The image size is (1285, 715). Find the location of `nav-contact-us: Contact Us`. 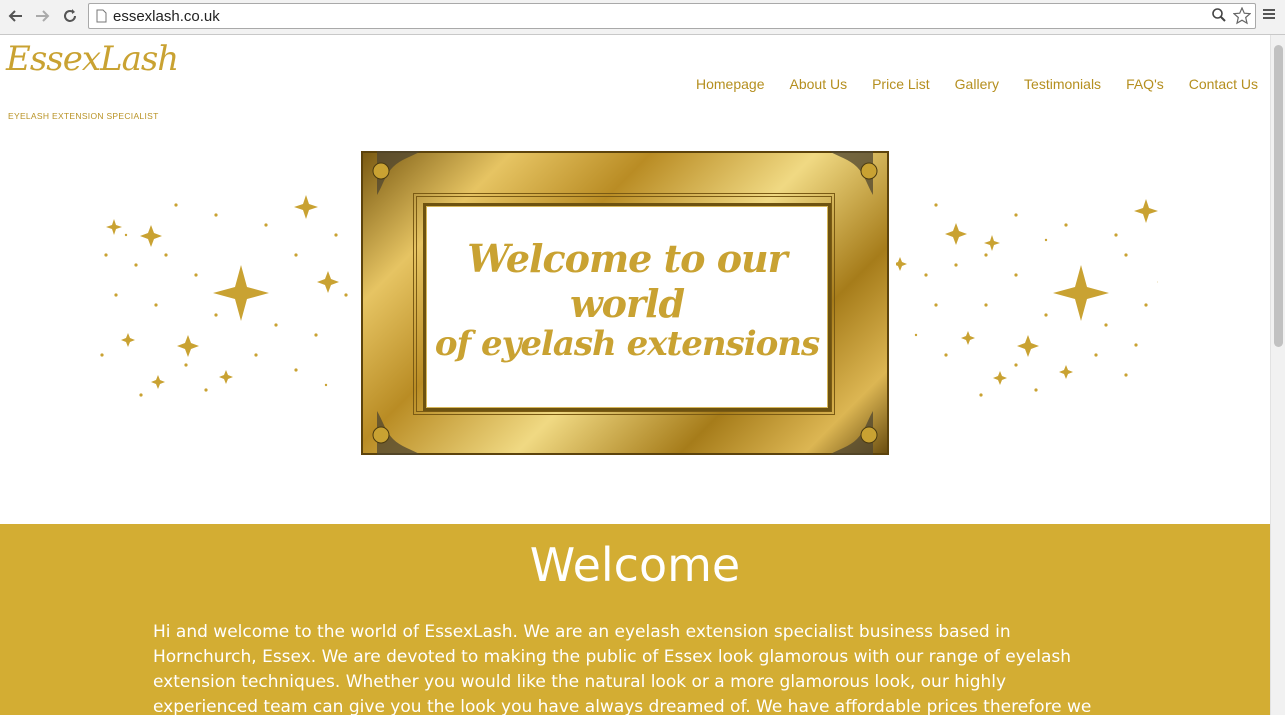

nav-contact-us: Contact Us is located at coordinates (1223, 84).